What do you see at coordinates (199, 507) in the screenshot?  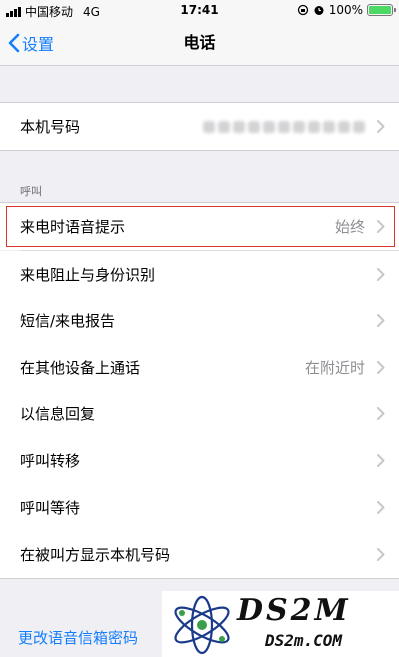 I see `call-waiting-cell: 呼叫等待` at bounding box center [199, 507].